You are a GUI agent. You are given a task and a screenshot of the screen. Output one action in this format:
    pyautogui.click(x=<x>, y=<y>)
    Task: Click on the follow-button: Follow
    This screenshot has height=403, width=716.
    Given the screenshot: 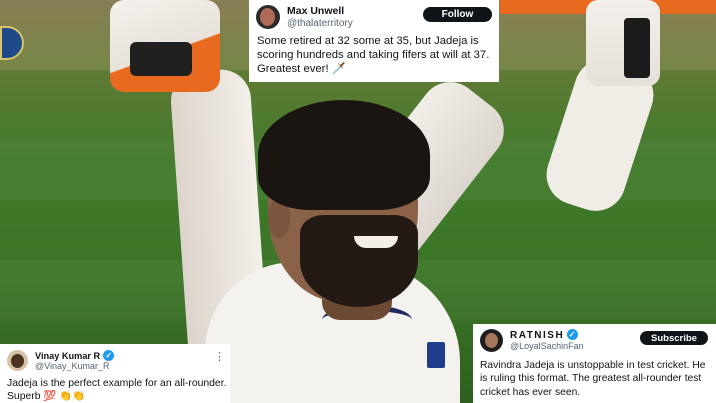 What is the action you would take?
    pyautogui.click(x=457, y=14)
    